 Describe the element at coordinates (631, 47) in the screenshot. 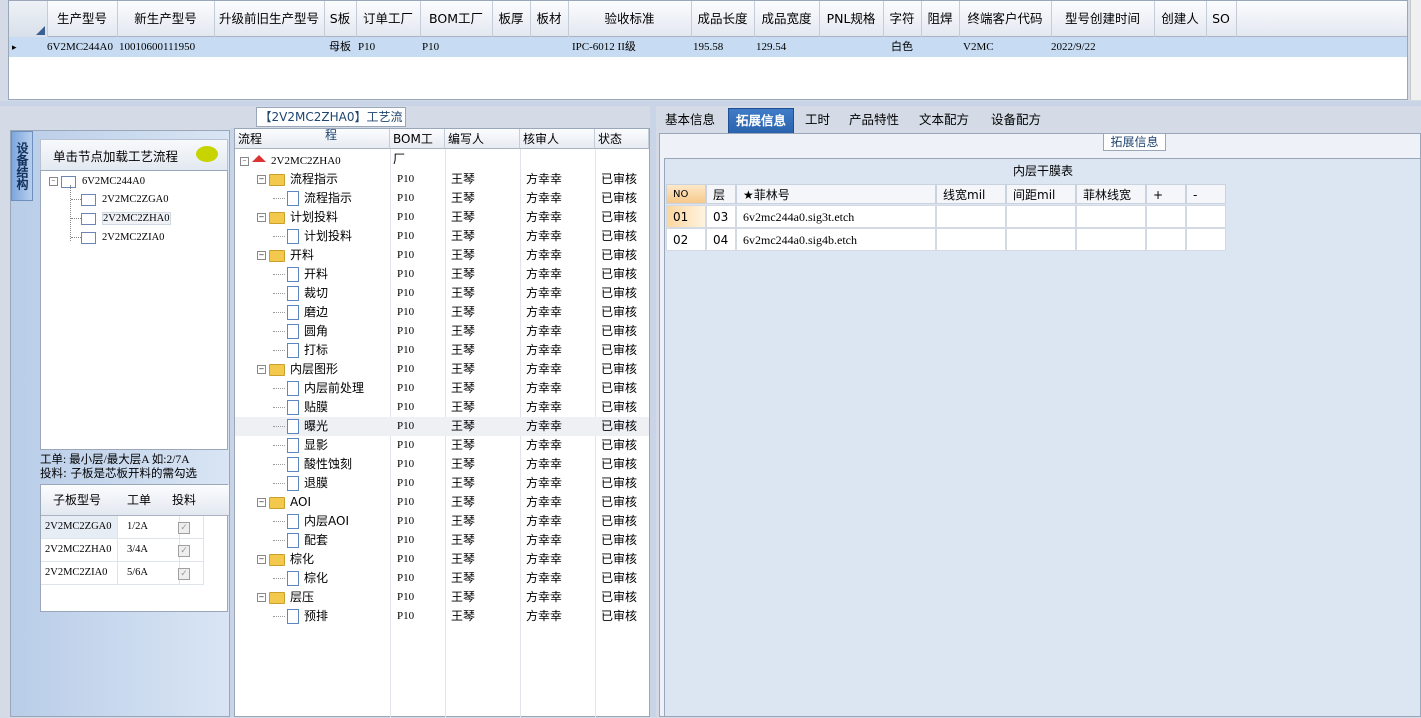

I see `cell-acceptance: IPC-6012 II级` at that location.